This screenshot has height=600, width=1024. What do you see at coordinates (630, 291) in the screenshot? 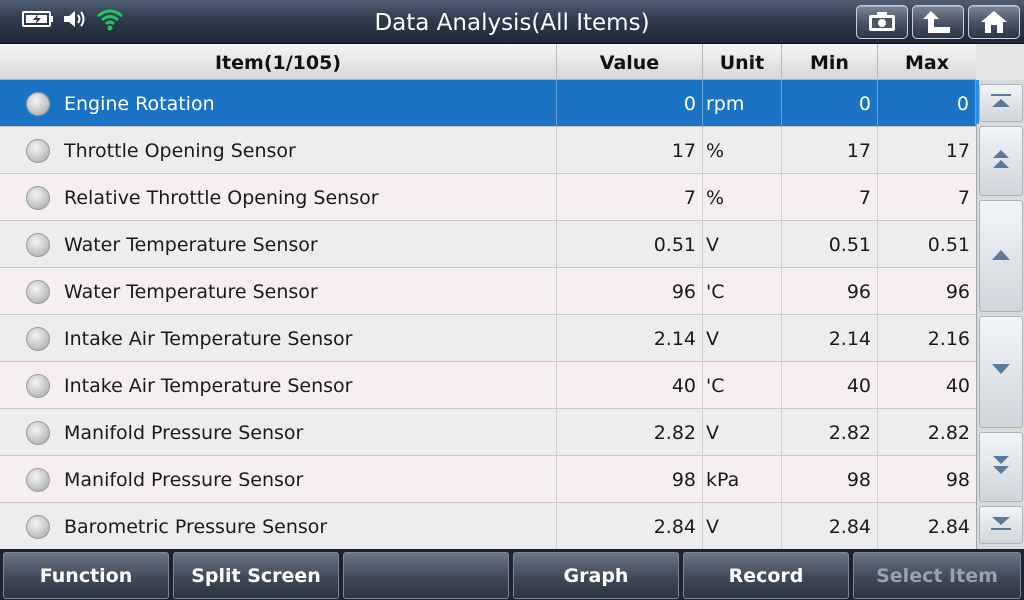
I see `item-value: 96` at bounding box center [630, 291].